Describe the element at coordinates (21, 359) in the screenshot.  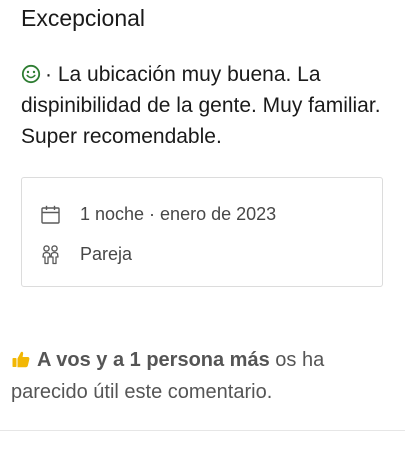
I see `thumbs-up-icon` at that location.